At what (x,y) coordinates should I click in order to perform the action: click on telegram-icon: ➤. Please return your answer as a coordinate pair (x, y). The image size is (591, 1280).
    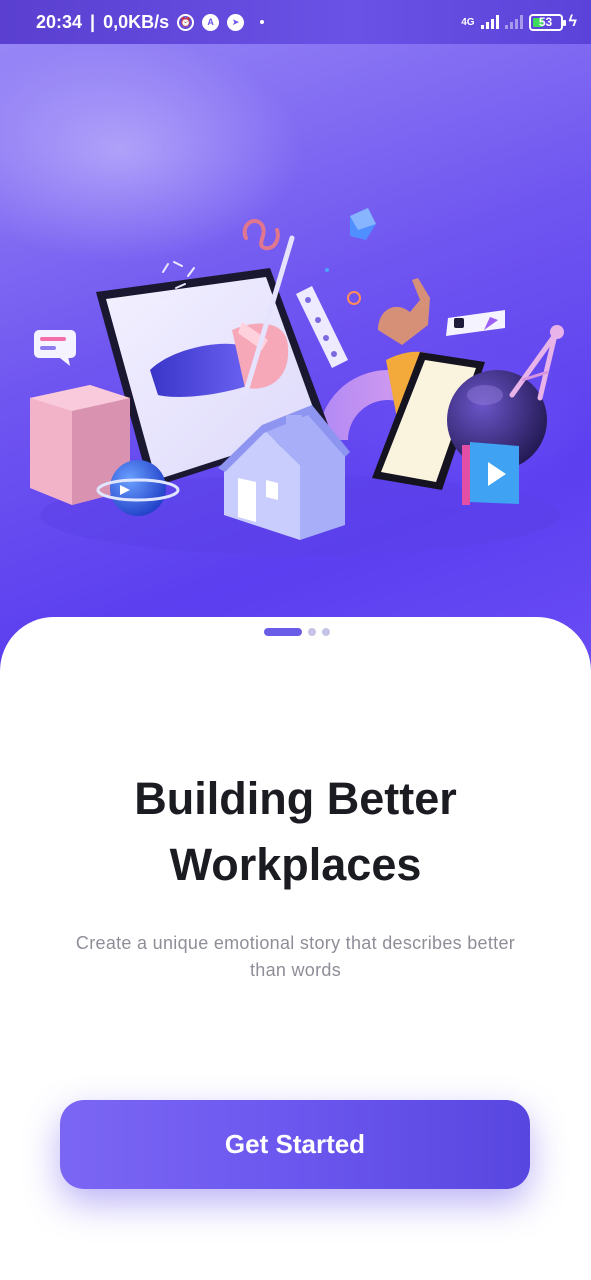
    Looking at the image, I should click on (236, 22).